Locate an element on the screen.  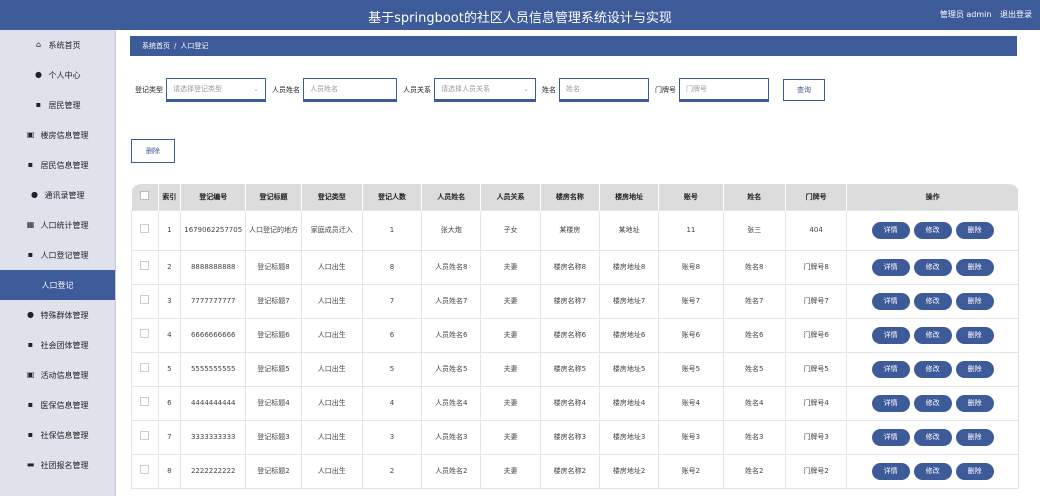
table-cell: 8888888888 is located at coordinates (213, 267).